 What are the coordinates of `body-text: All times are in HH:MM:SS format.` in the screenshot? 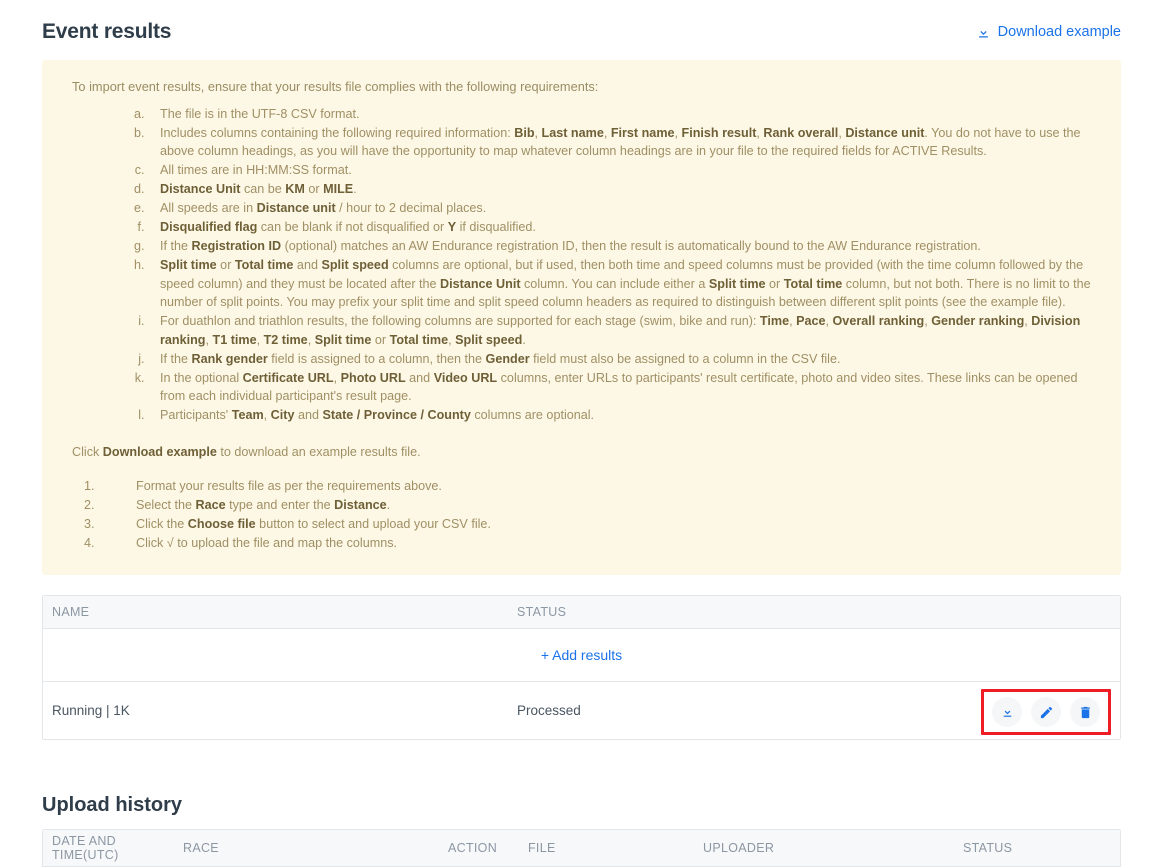 It's located at (256, 170).